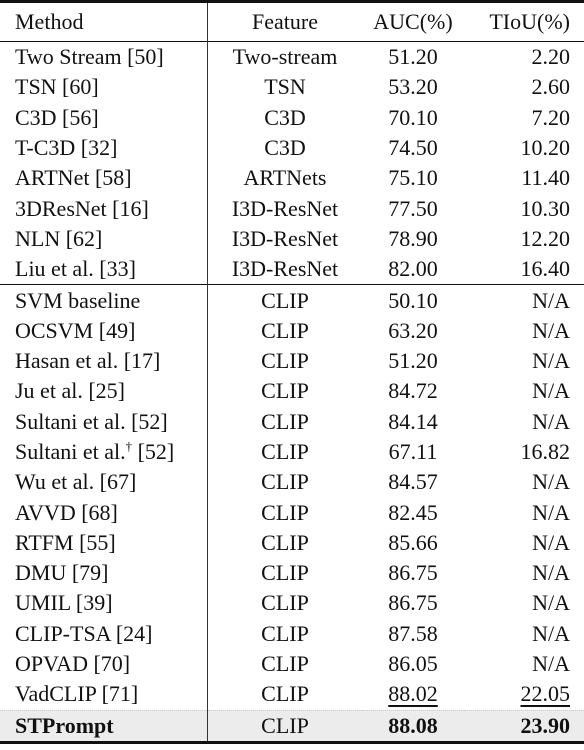  I want to click on cell-auc: 67.11, so click(413, 452).